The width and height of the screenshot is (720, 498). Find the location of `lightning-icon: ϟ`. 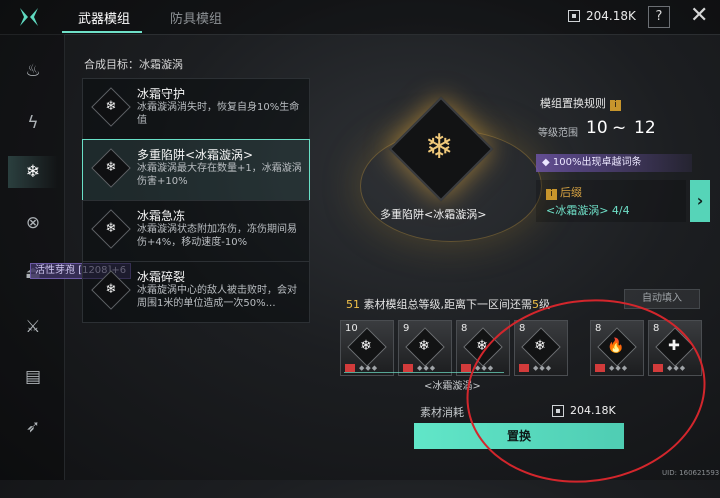

lightning-icon: ϟ is located at coordinates (33, 123).